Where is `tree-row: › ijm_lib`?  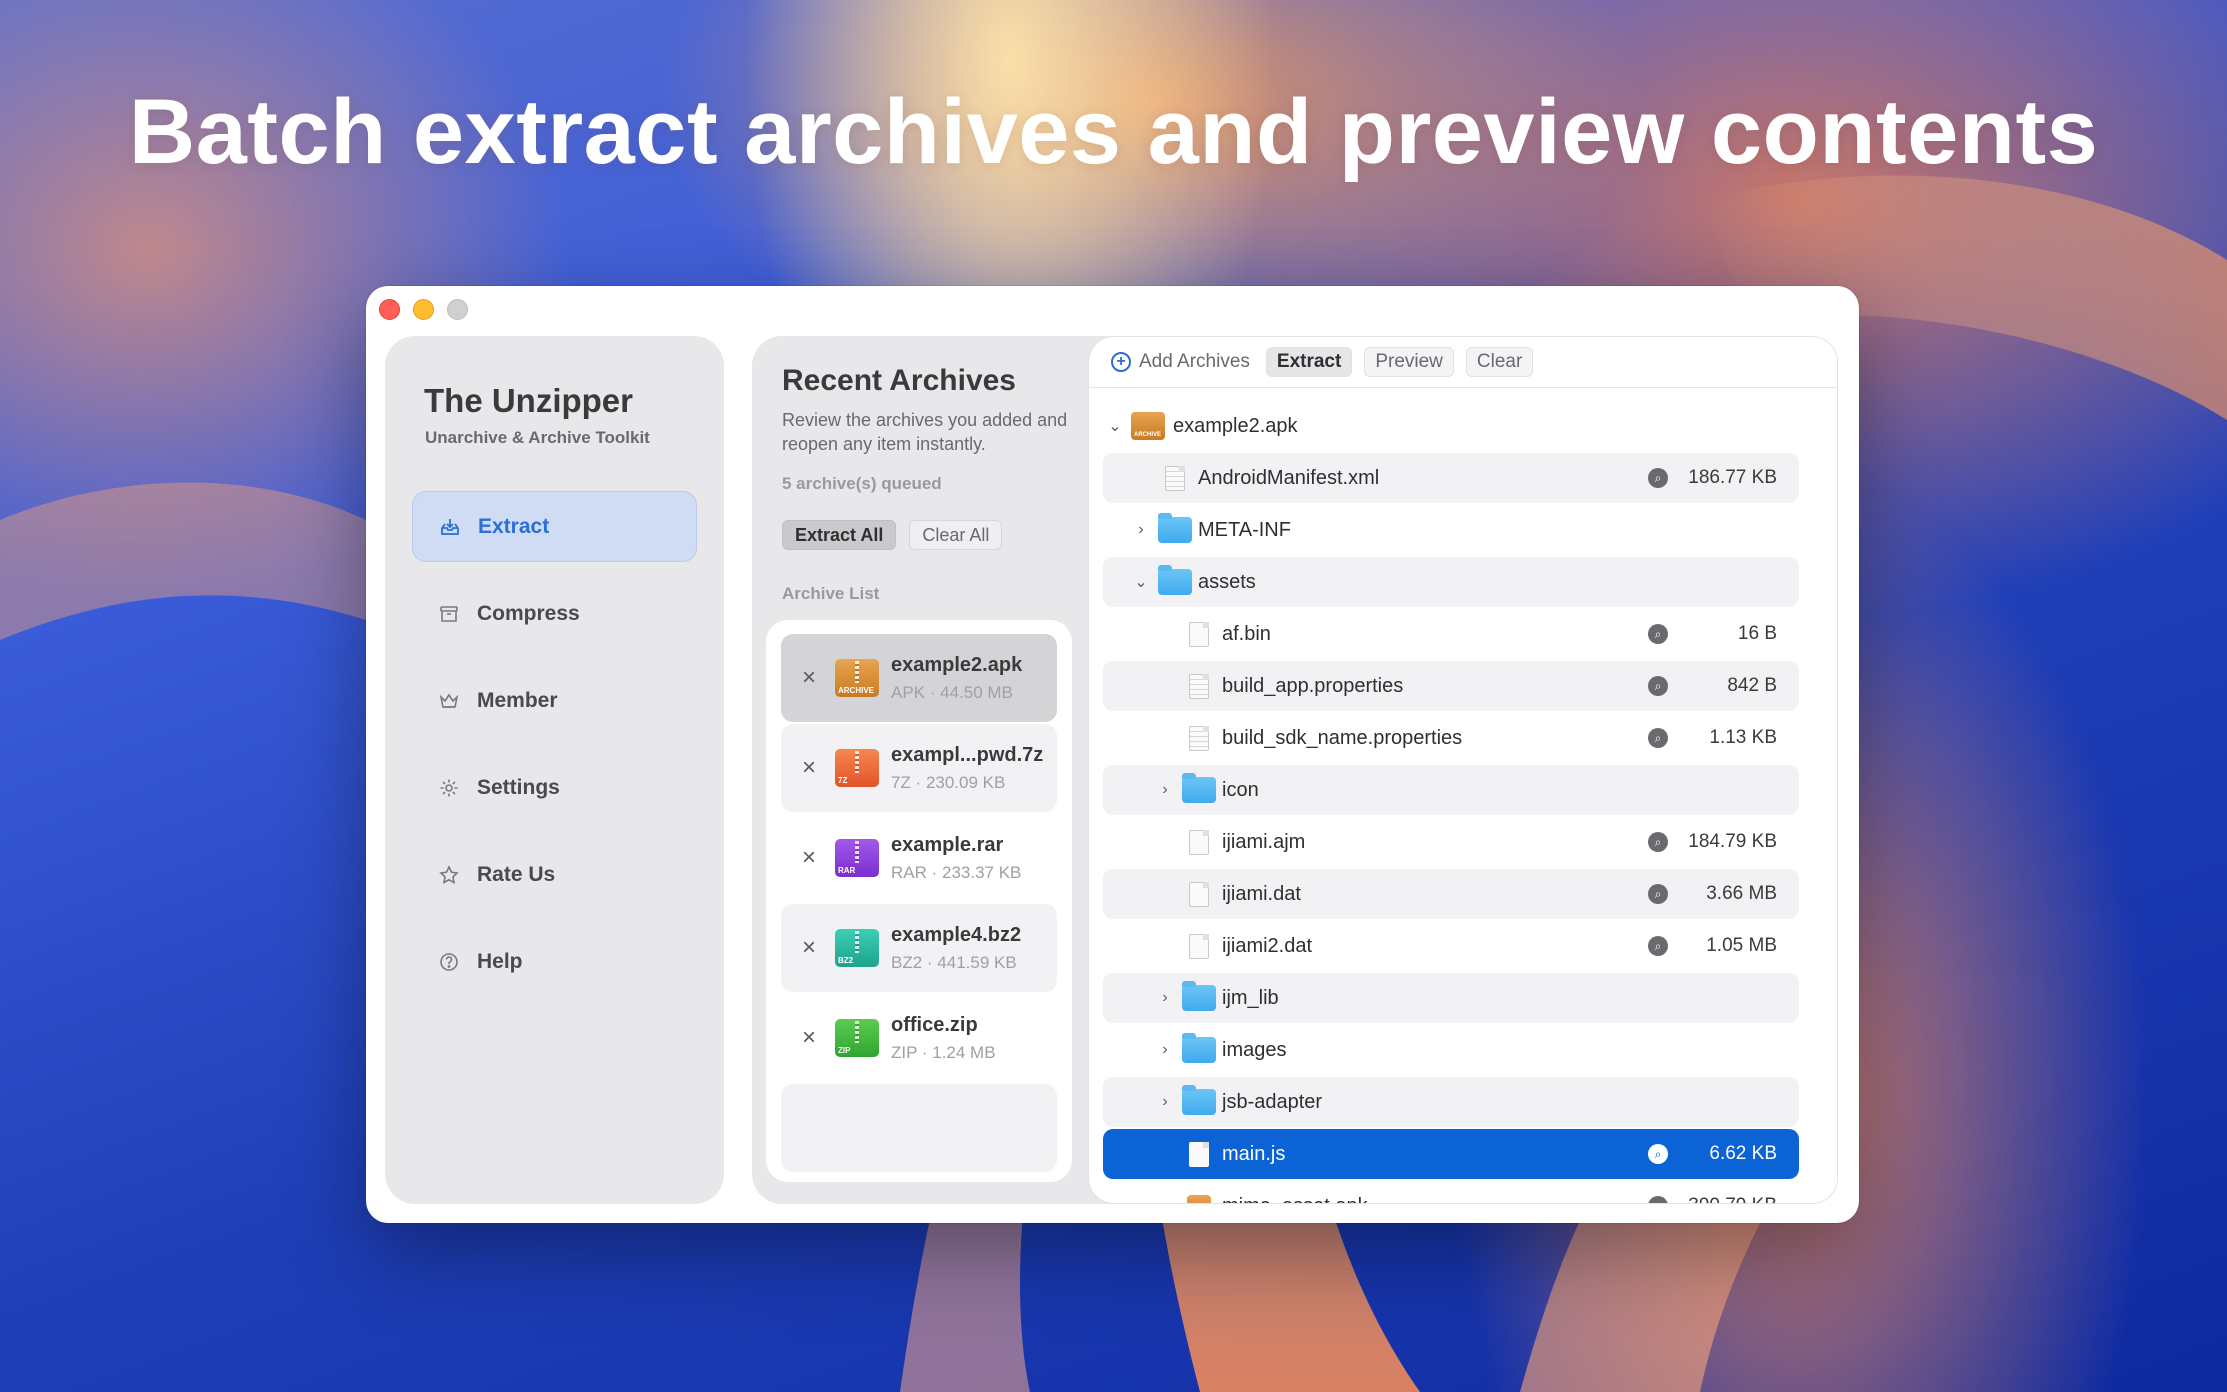 tree-row: › ijm_lib is located at coordinates (1451, 998).